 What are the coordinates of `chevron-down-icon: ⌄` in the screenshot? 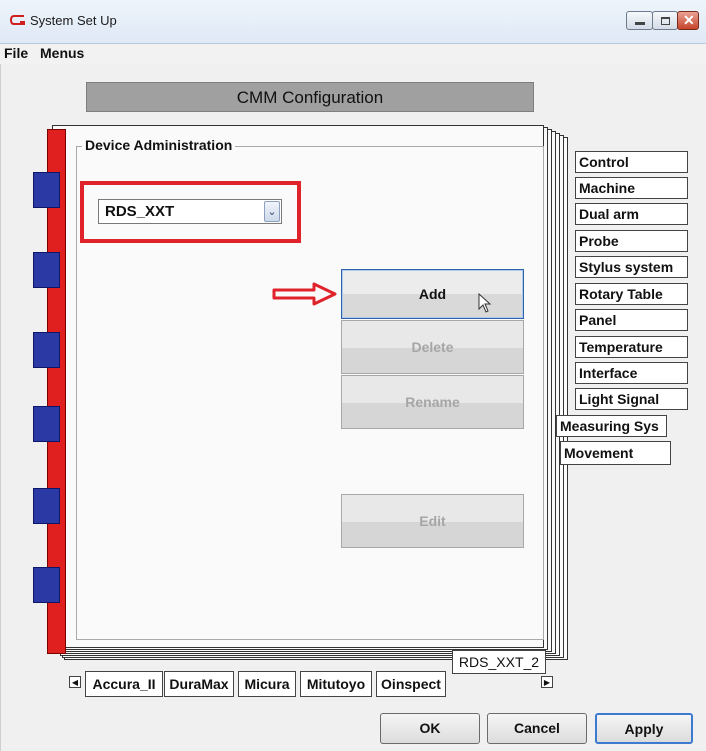 It's located at (272, 211).